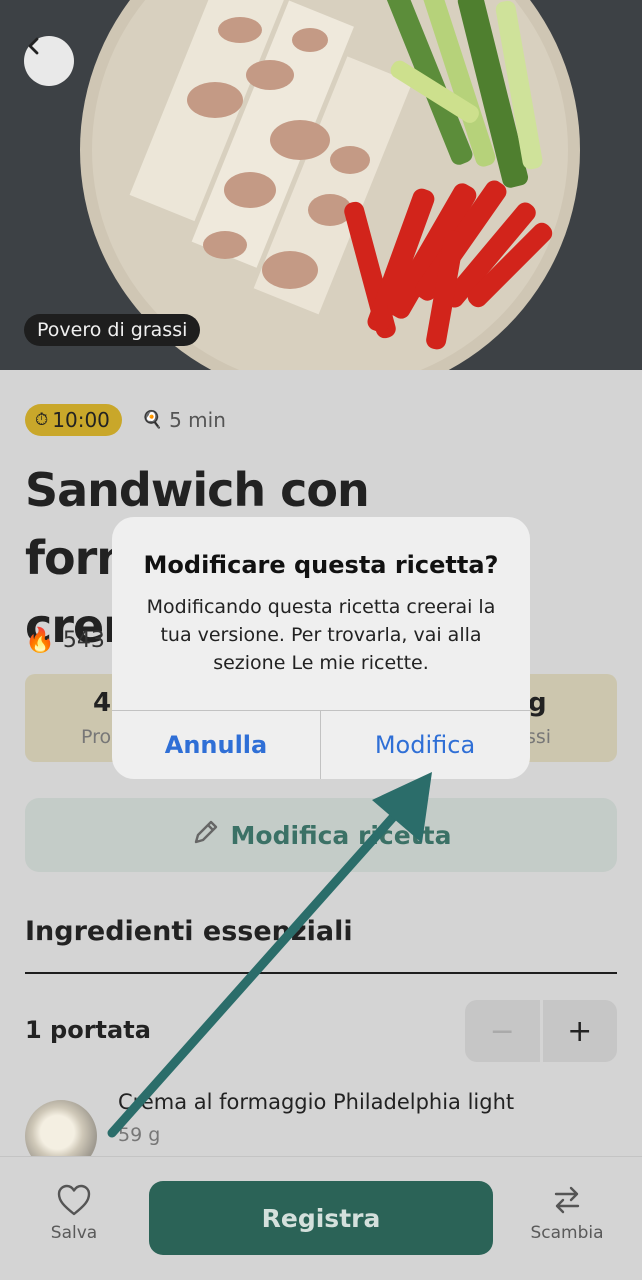 Image resolution: width=642 pixels, height=1280 pixels. What do you see at coordinates (102, 703) in the screenshot?
I see `macro-protein-value: 4` at bounding box center [102, 703].